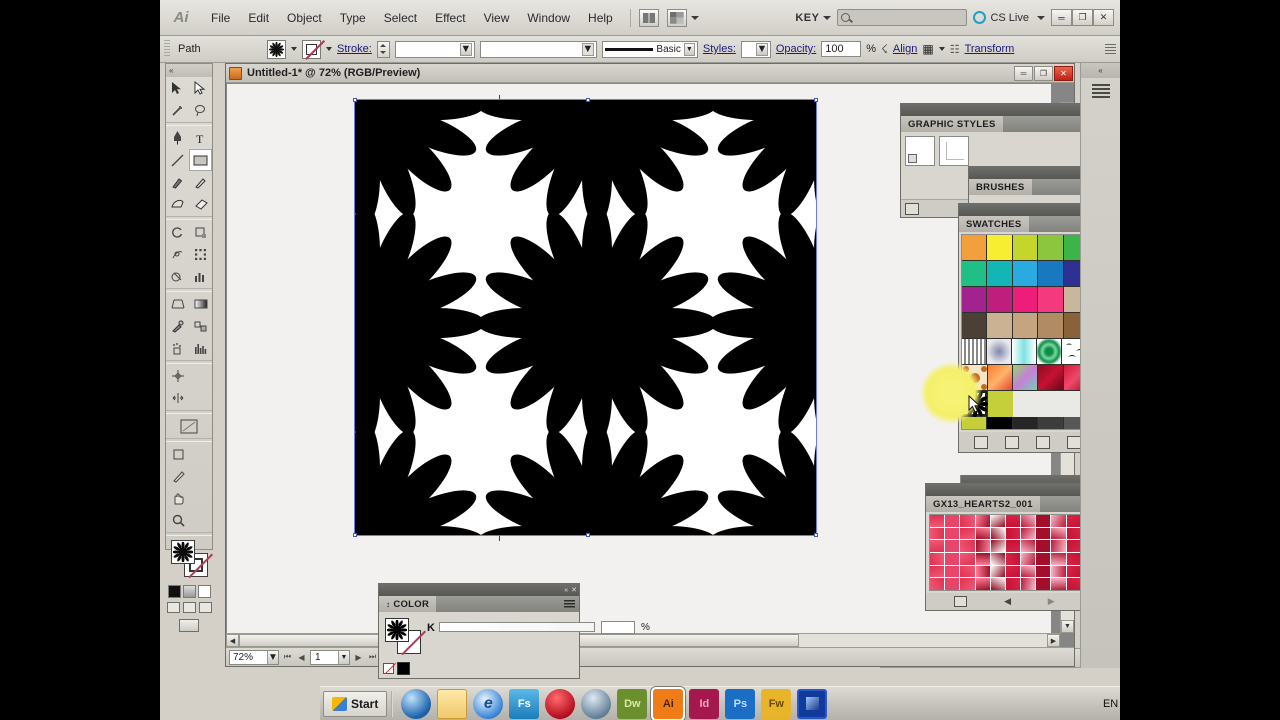  Describe the element at coordinates (287, 657) in the screenshot. I see `first-artboard-icon: ⏮` at that location.